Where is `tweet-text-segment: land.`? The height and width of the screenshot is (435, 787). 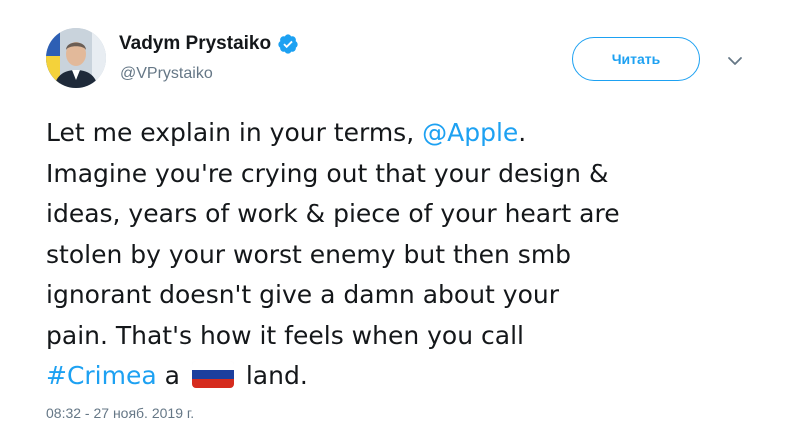 tweet-text-segment: land. is located at coordinates (272, 375).